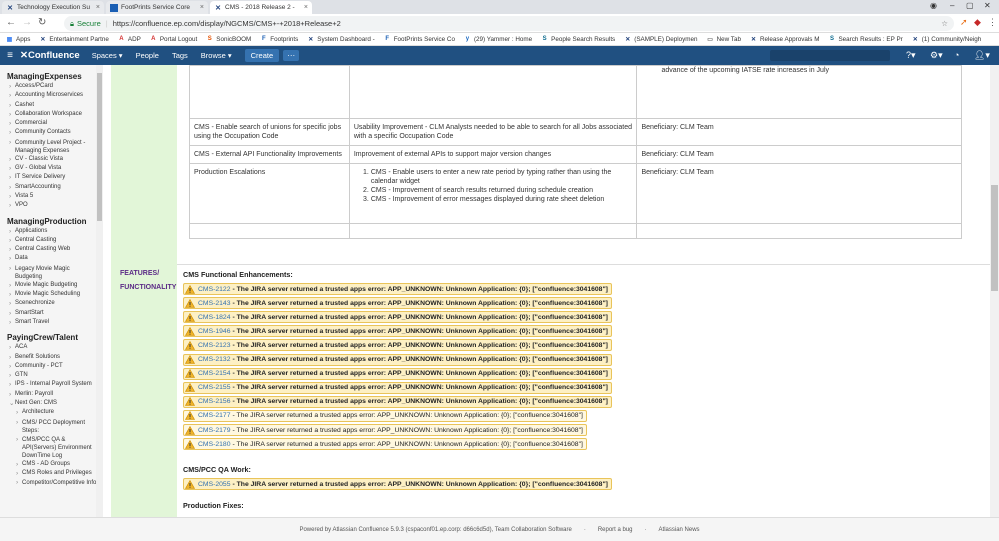 This screenshot has width=999, height=541. What do you see at coordinates (51, 241) in the screenshot?
I see `sidebar-item: Central Casting` at bounding box center [51, 241].